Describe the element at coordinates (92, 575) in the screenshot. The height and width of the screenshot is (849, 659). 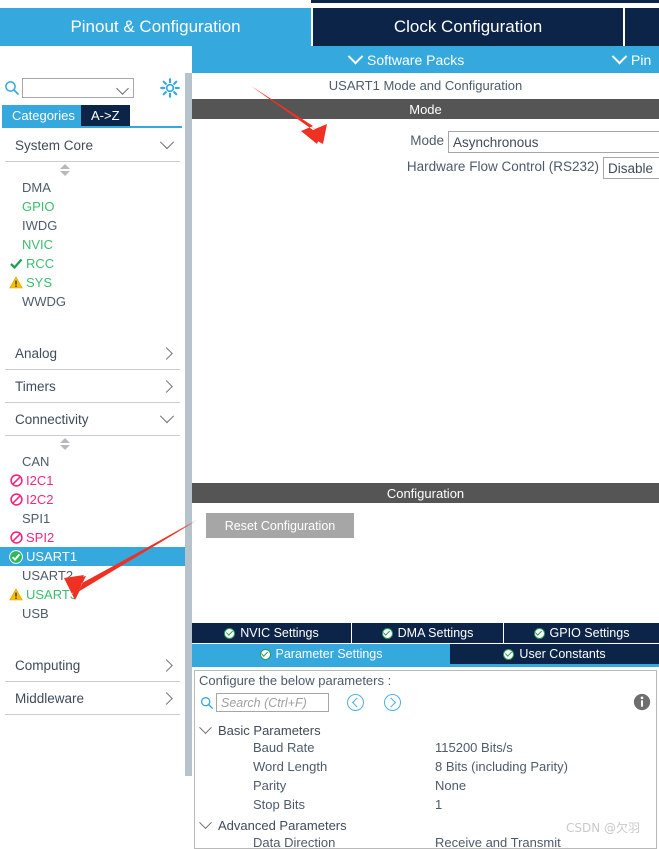
I see `tree-item-usart2: USART2` at that location.